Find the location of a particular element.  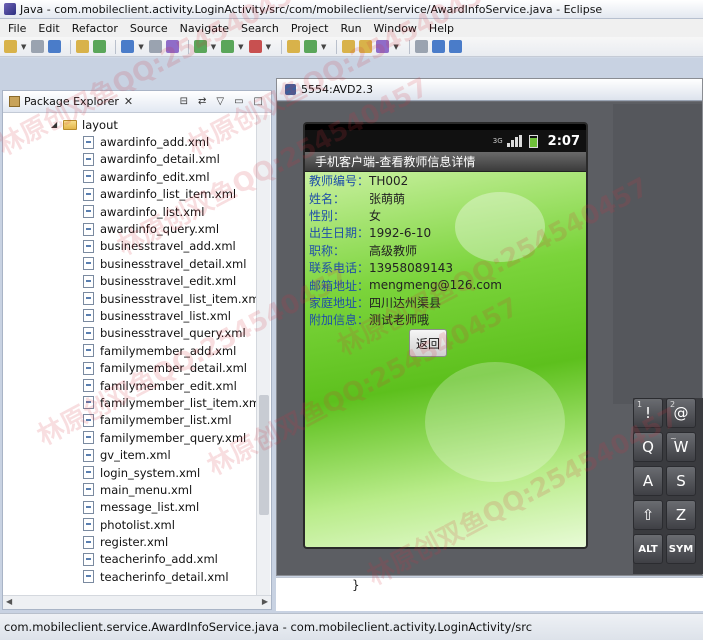

tree-file: register.xml is located at coordinates (137, 541).